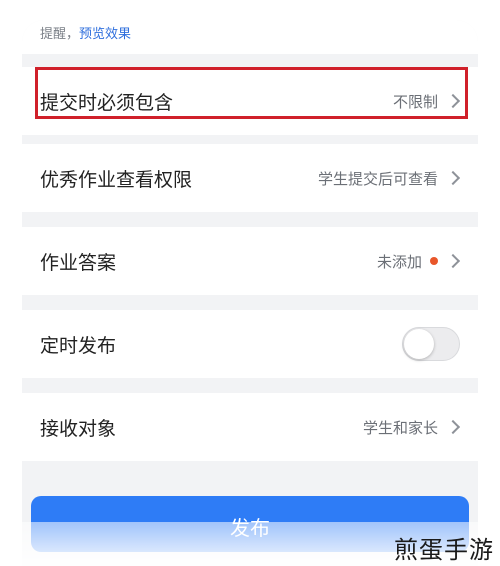 The image size is (500, 566). Describe the element at coordinates (415, 101) in the screenshot. I see `row-value: 不限制` at that location.